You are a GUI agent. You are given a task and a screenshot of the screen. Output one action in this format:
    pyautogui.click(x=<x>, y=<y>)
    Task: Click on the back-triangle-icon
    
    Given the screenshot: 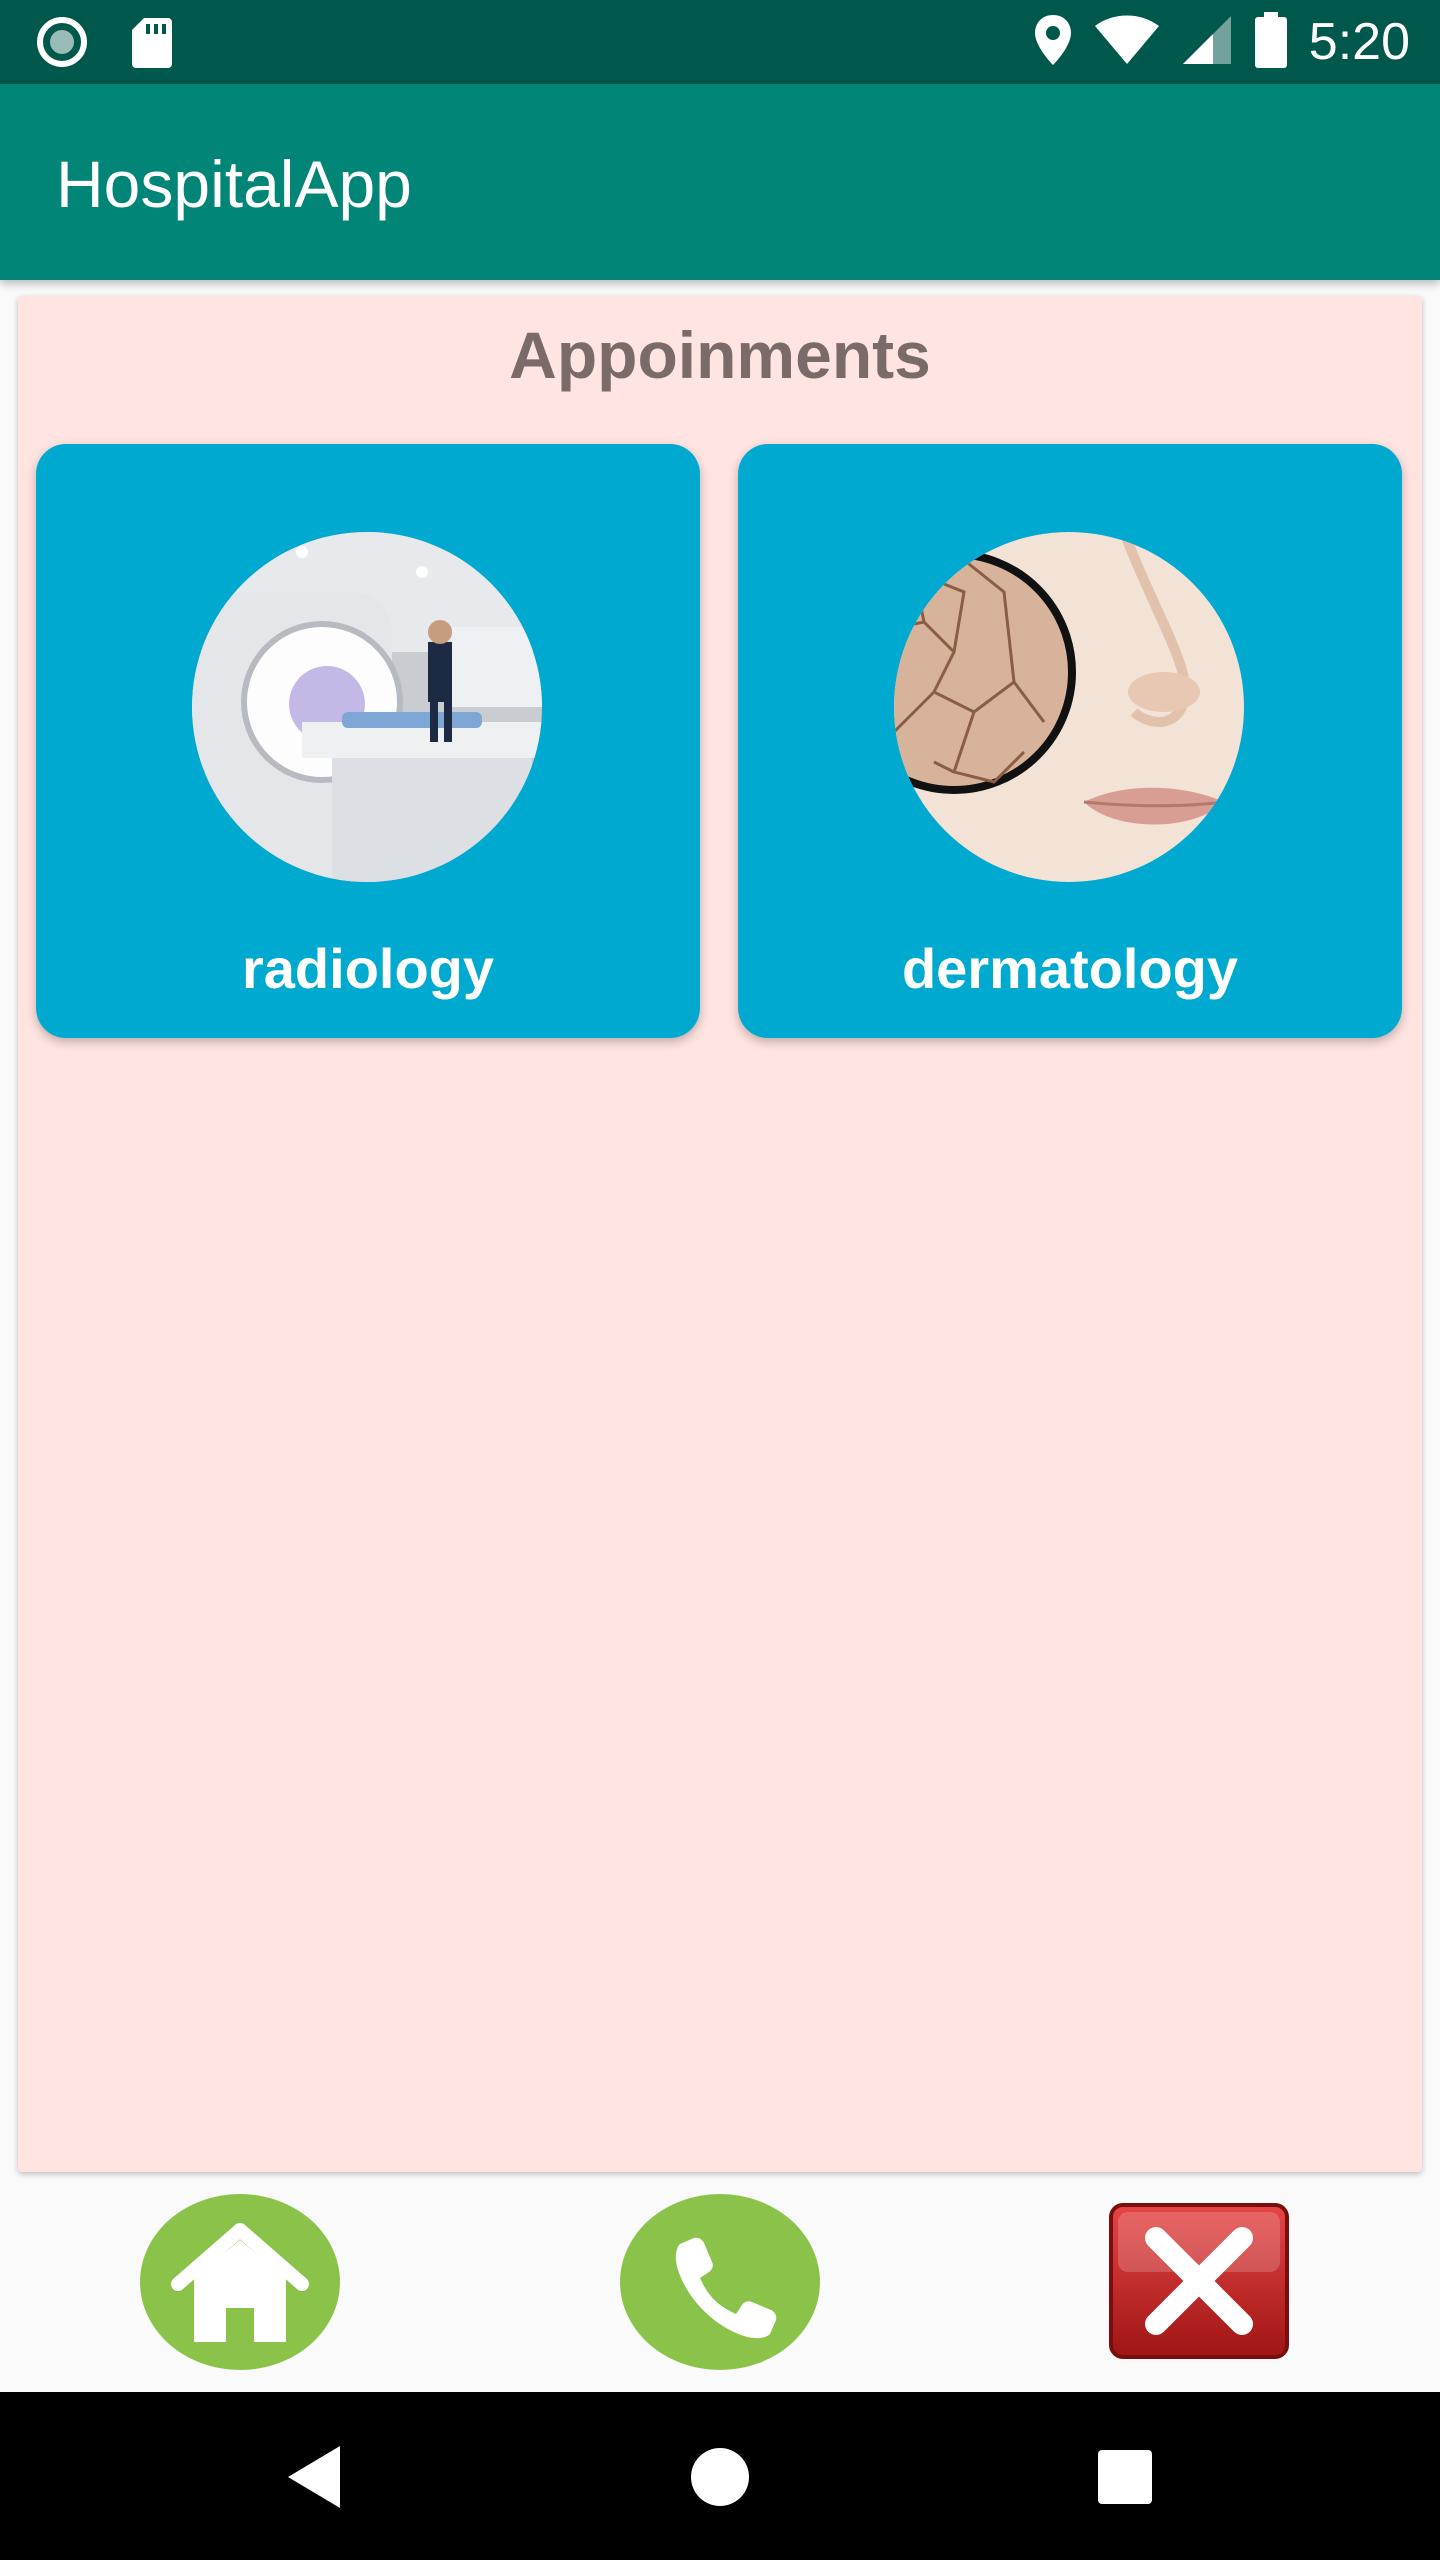 What is the action you would take?
    pyautogui.click(x=314, y=2477)
    